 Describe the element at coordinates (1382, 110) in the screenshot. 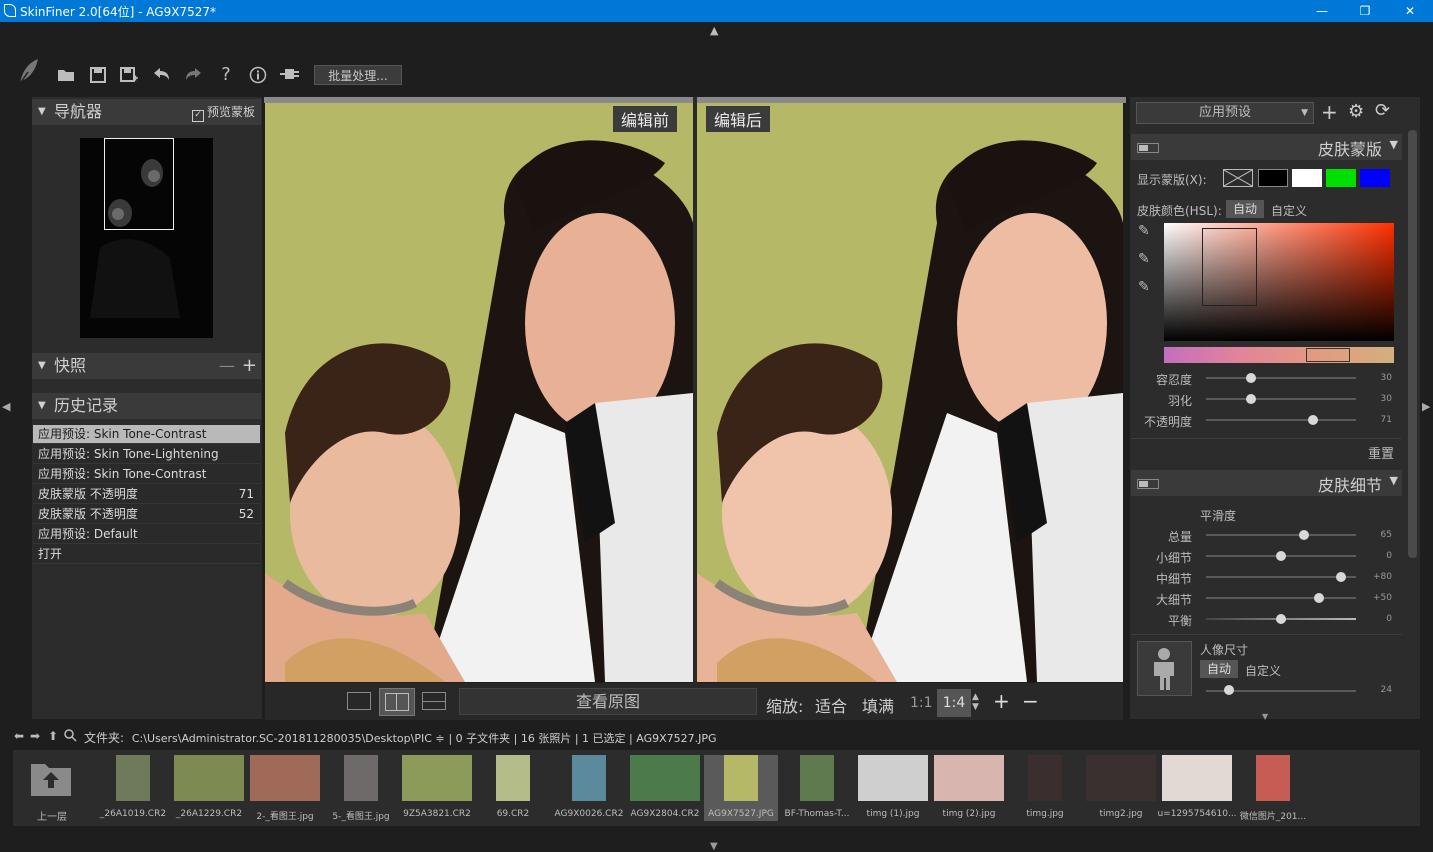

I see `refresh-icon: ⟳` at that location.